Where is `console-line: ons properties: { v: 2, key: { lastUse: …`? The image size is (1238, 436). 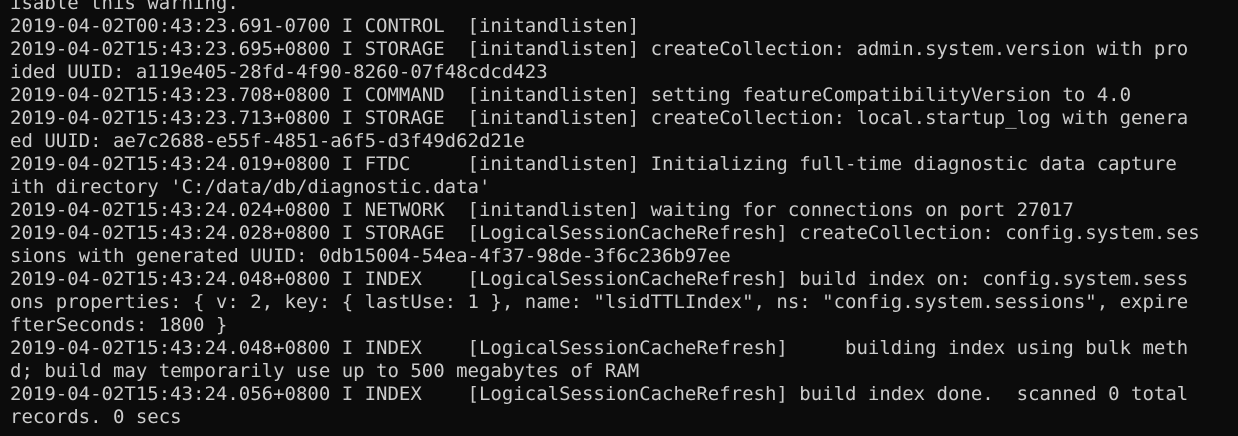 console-line: ons properties: { v: 2, key: { lastUse: … is located at coordinates (599, 302).